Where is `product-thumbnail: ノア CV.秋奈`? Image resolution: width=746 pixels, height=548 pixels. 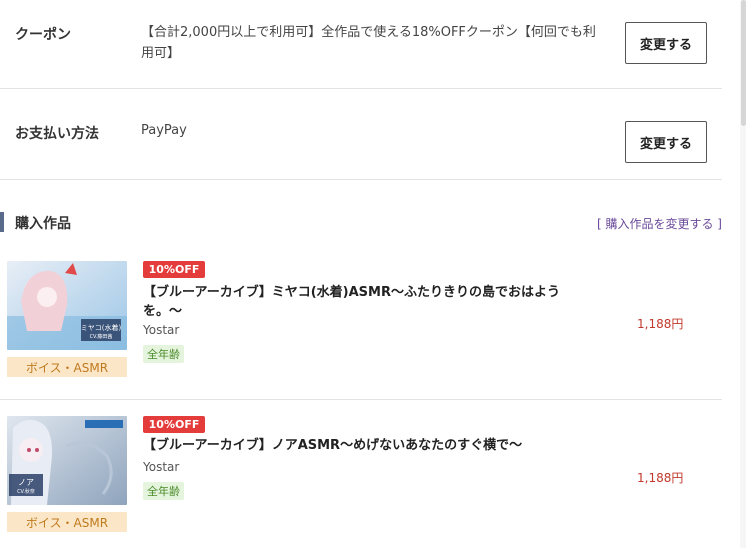 product-thumbnail: ノア CV.秋奈 is located at coordinates (67, 460).